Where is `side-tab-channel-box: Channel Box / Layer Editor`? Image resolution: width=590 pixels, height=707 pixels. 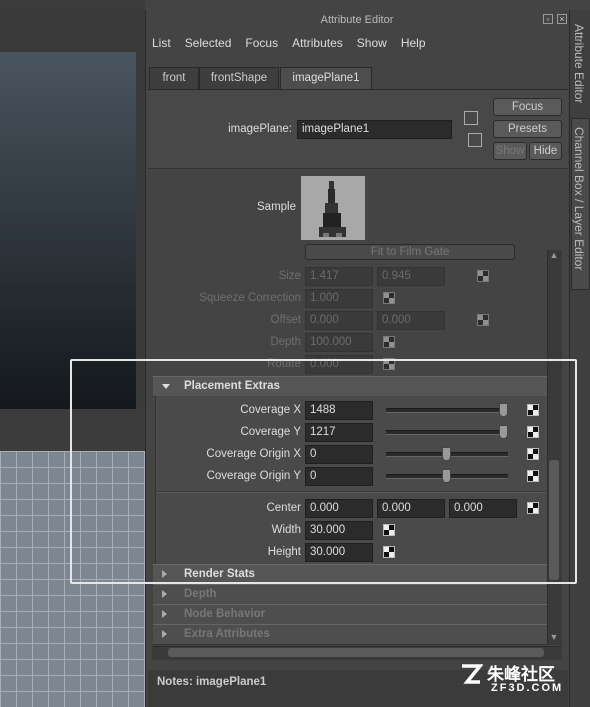 side-tab-channel-box: Channel Box / Layer Editor is located at coordinates (579, 198).